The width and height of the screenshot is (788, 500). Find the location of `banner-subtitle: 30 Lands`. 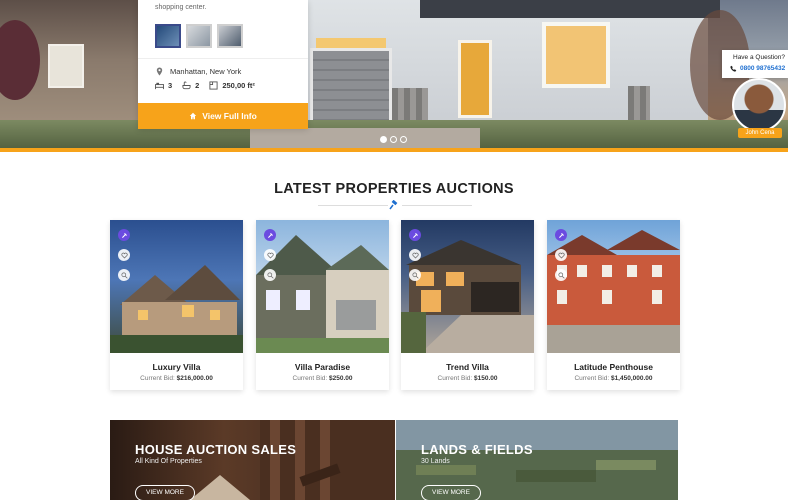

banner-subtitle: 30 Lands is located at coordinates (435, 461).